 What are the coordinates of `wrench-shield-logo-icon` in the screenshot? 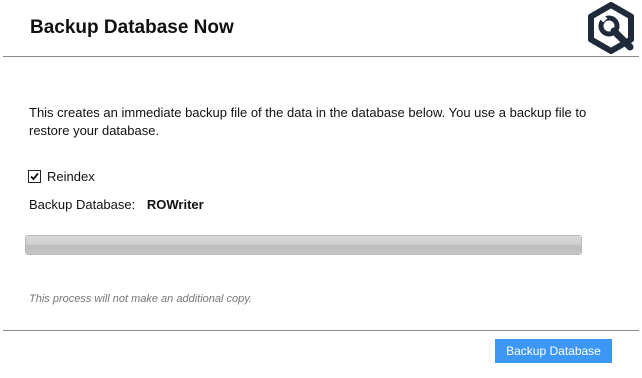 It's located at (611, 28).